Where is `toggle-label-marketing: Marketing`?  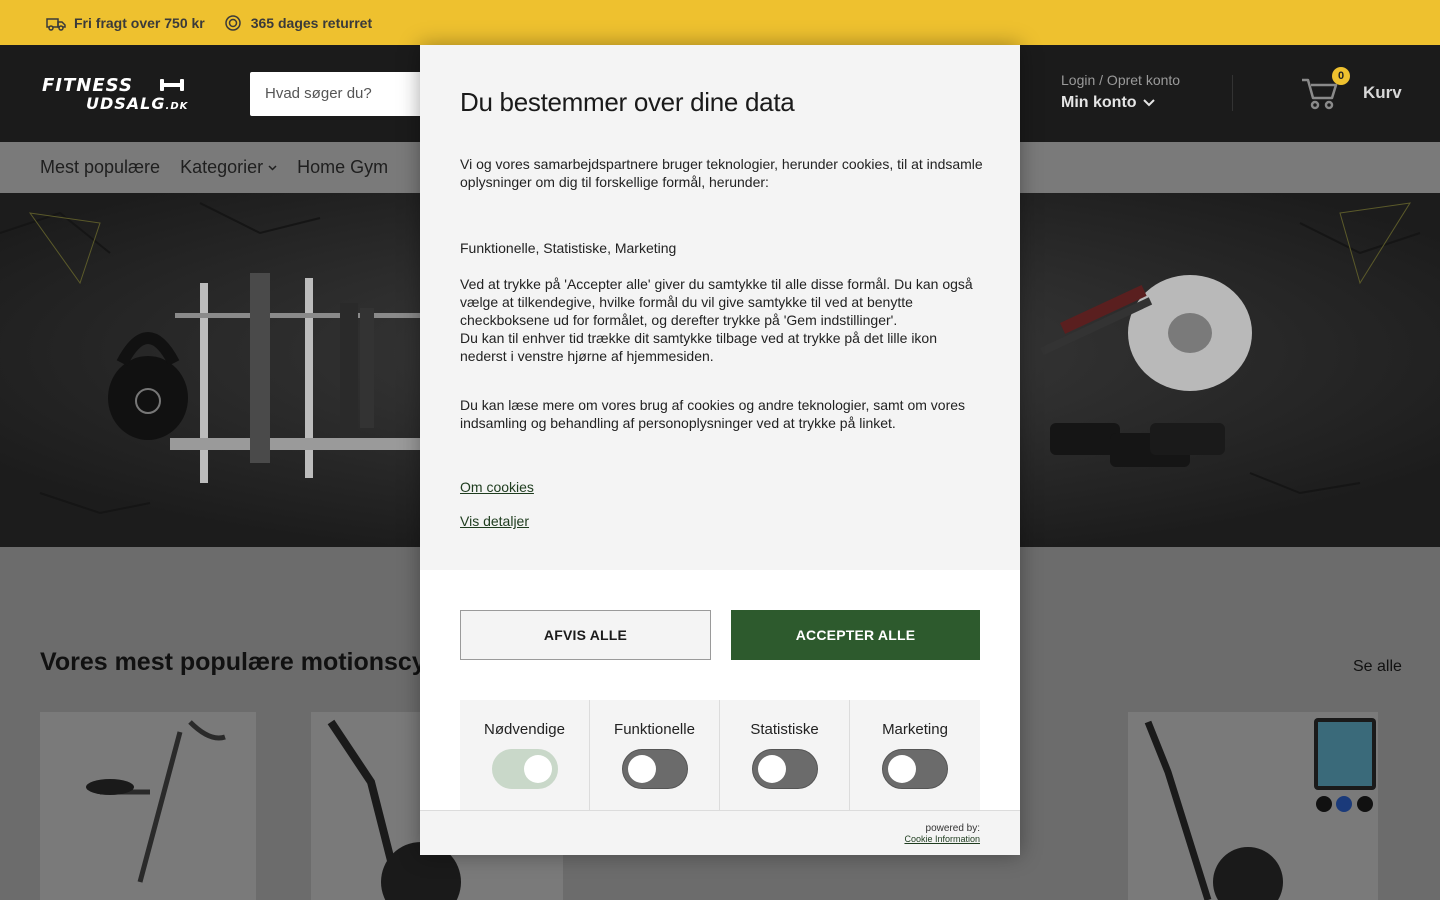
toggle-label-marketing: Marketing is located at coordinates (915, 729).